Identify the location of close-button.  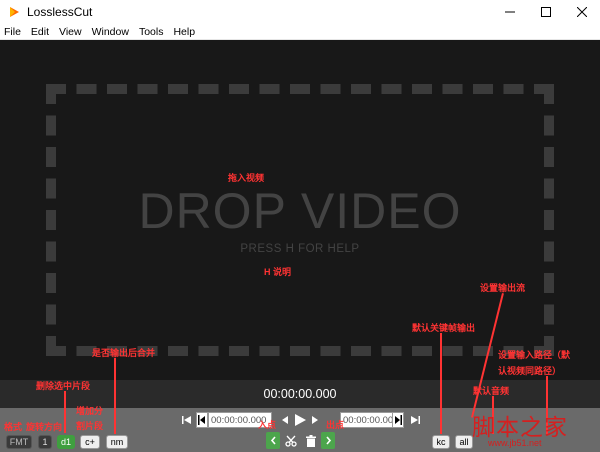
(582, 12).